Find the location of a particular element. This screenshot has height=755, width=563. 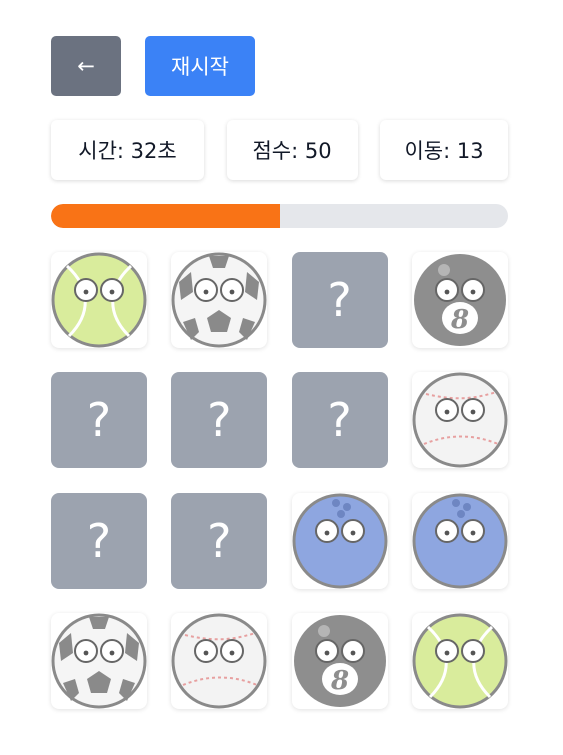

progress-bar is located at coordinates (279, 216).